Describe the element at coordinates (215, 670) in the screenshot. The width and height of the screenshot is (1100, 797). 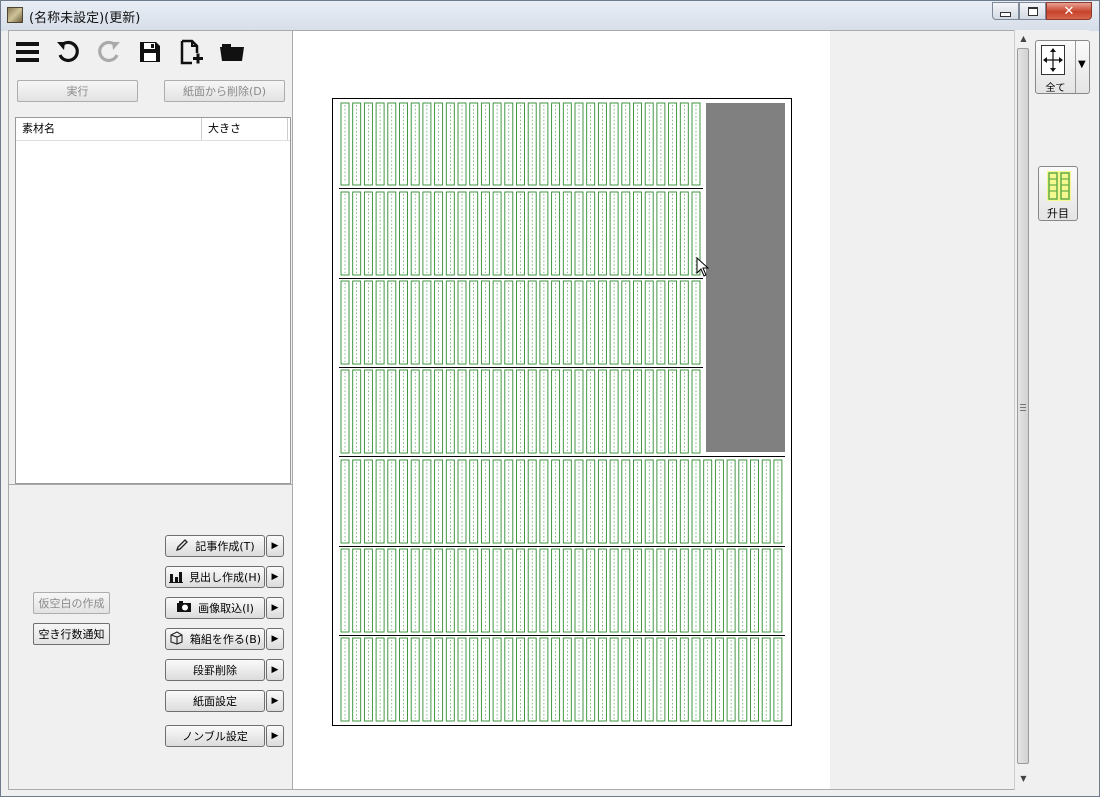
I see `delete-column-rule-button: 段罫削除` at that location.